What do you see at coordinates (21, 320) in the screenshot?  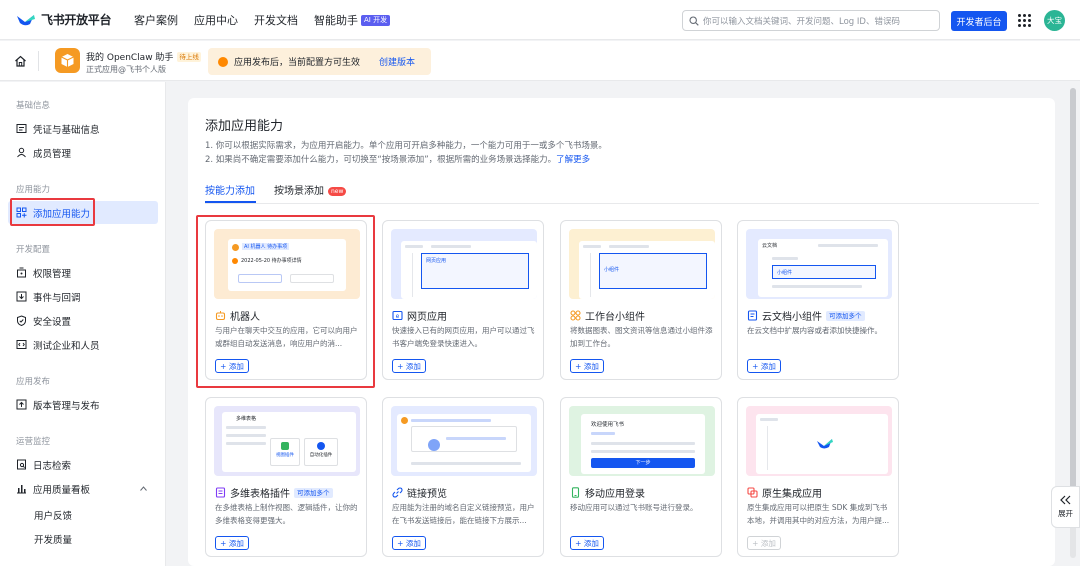 I see `shield-icon` at bounding box center [21, 320].